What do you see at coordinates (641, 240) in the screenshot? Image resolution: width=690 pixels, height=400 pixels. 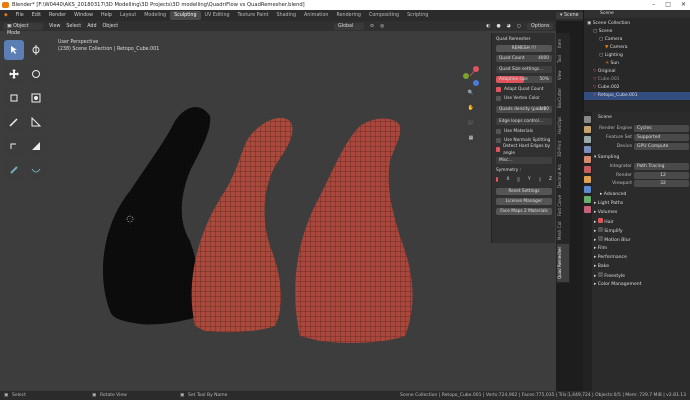 I see `motion-blur-panel: ▸ Motion Blur` at bounding box center [641, 240].